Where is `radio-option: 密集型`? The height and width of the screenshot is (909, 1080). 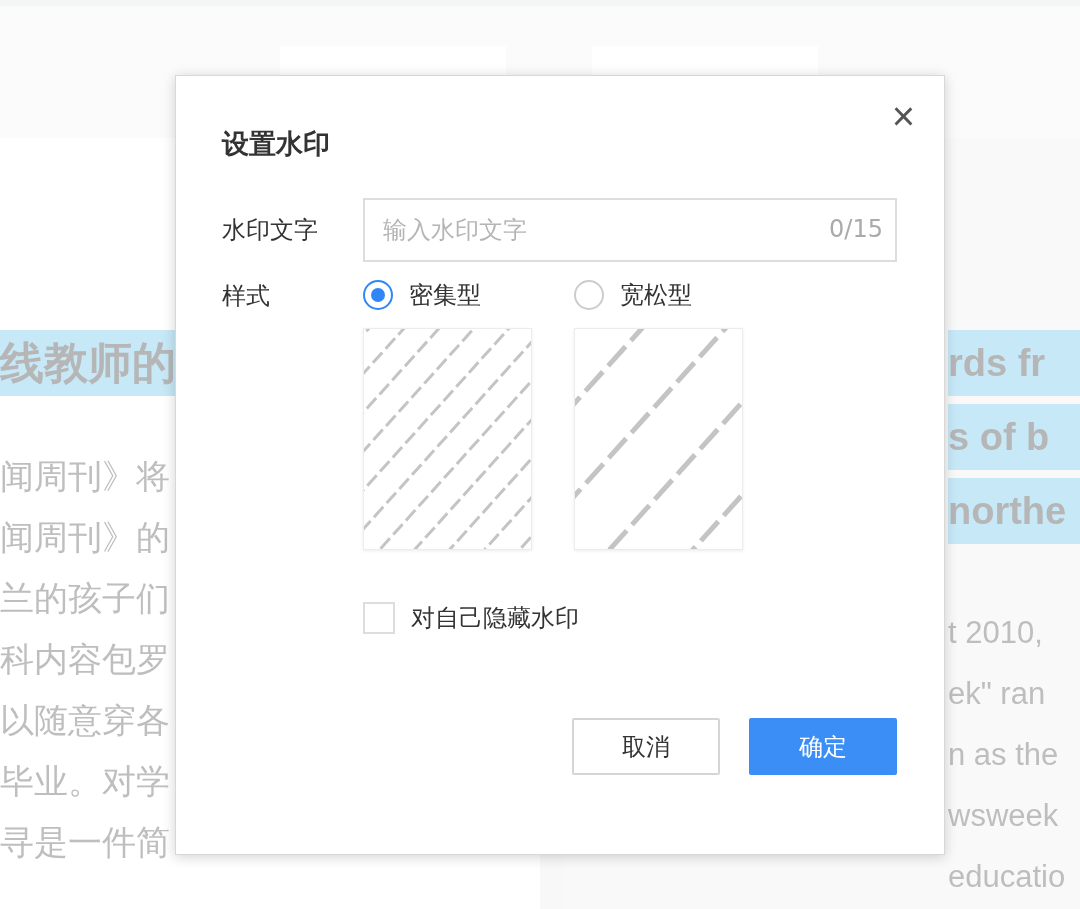 radio-option: 密集型 is located at coordinates (422, 295).